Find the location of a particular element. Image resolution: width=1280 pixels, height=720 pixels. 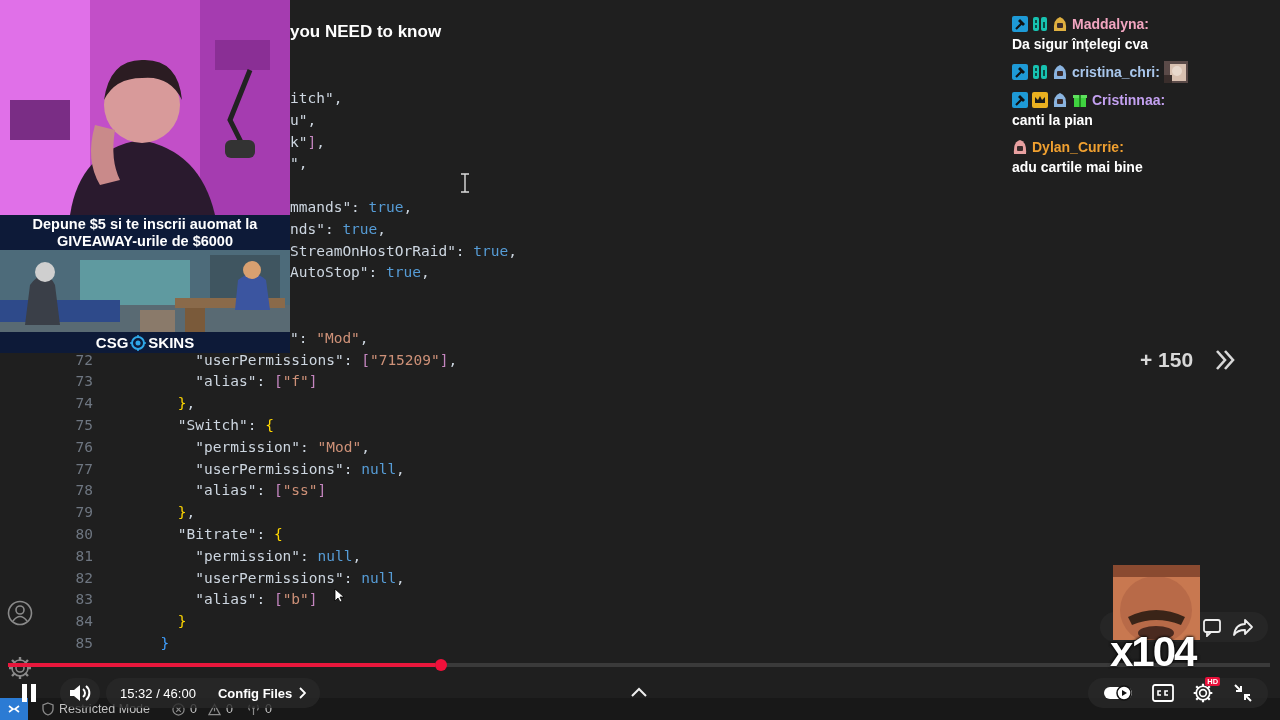

chat-message: adu cartile mai bine is located at coordinates (1078, 167).